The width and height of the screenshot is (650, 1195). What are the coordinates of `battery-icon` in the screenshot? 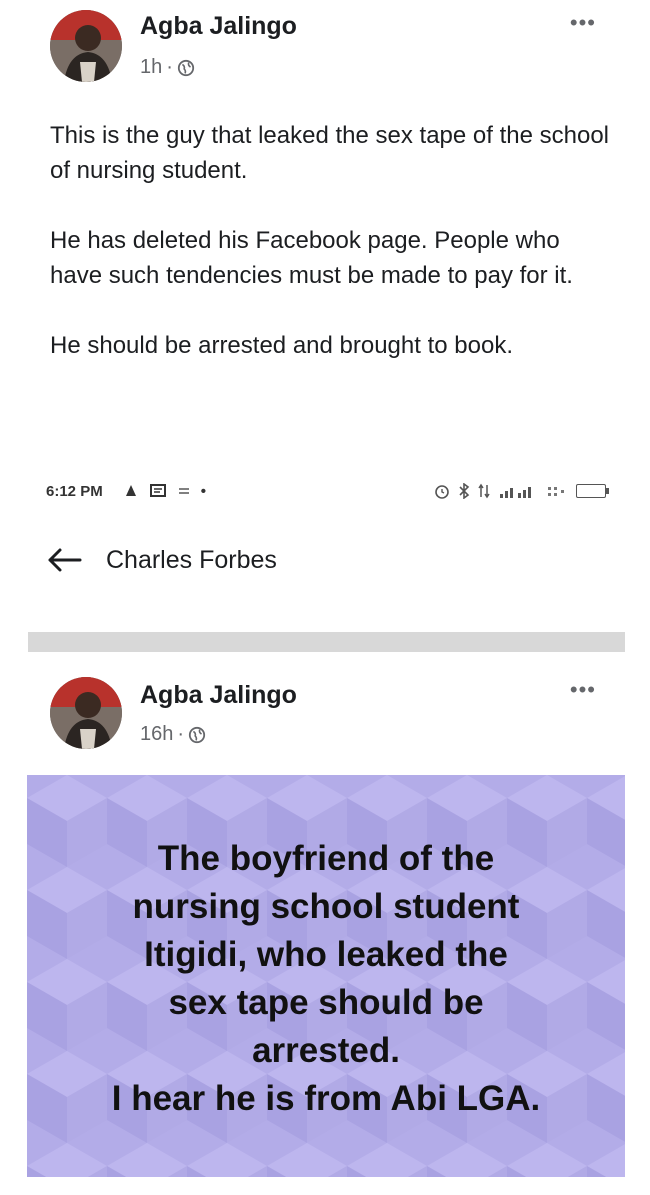 It's located at (592, 491).